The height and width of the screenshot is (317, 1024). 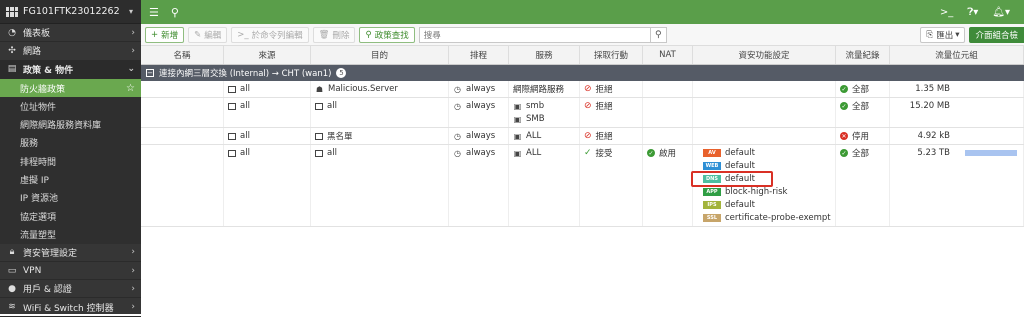 I want to click on sidebar-item-addresses: 位址物件, so click(x=70, y=106).